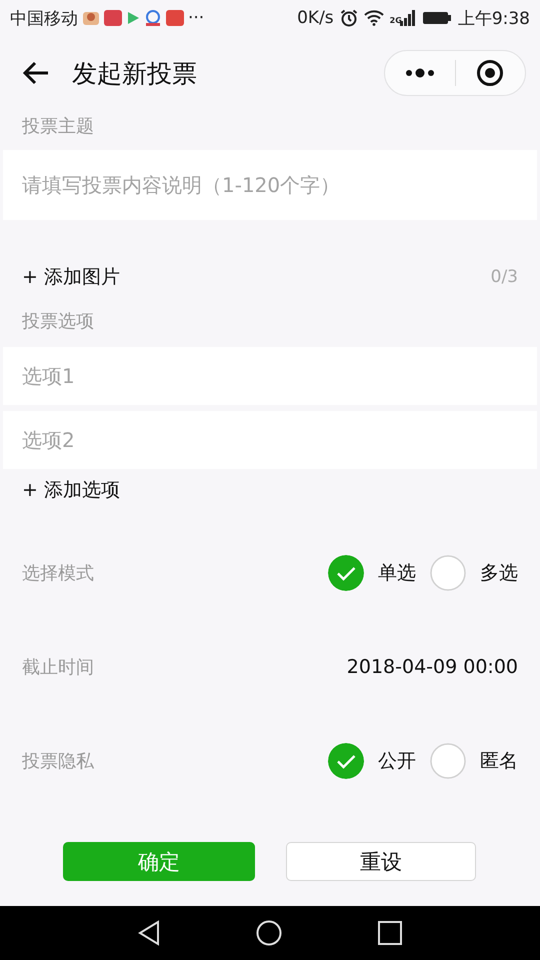 The height and width of the screenshot is (960, 540). I want to click on more-notifications: ···, so click(196, 18).